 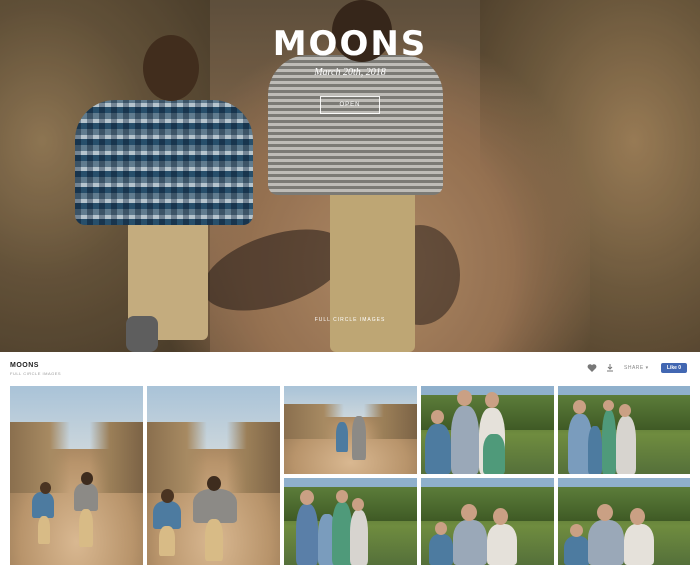 What do you see at coordinates (350, 44) in the screenshot?
I see `gallery-title: MOONS` at bounding box center [350, 44].